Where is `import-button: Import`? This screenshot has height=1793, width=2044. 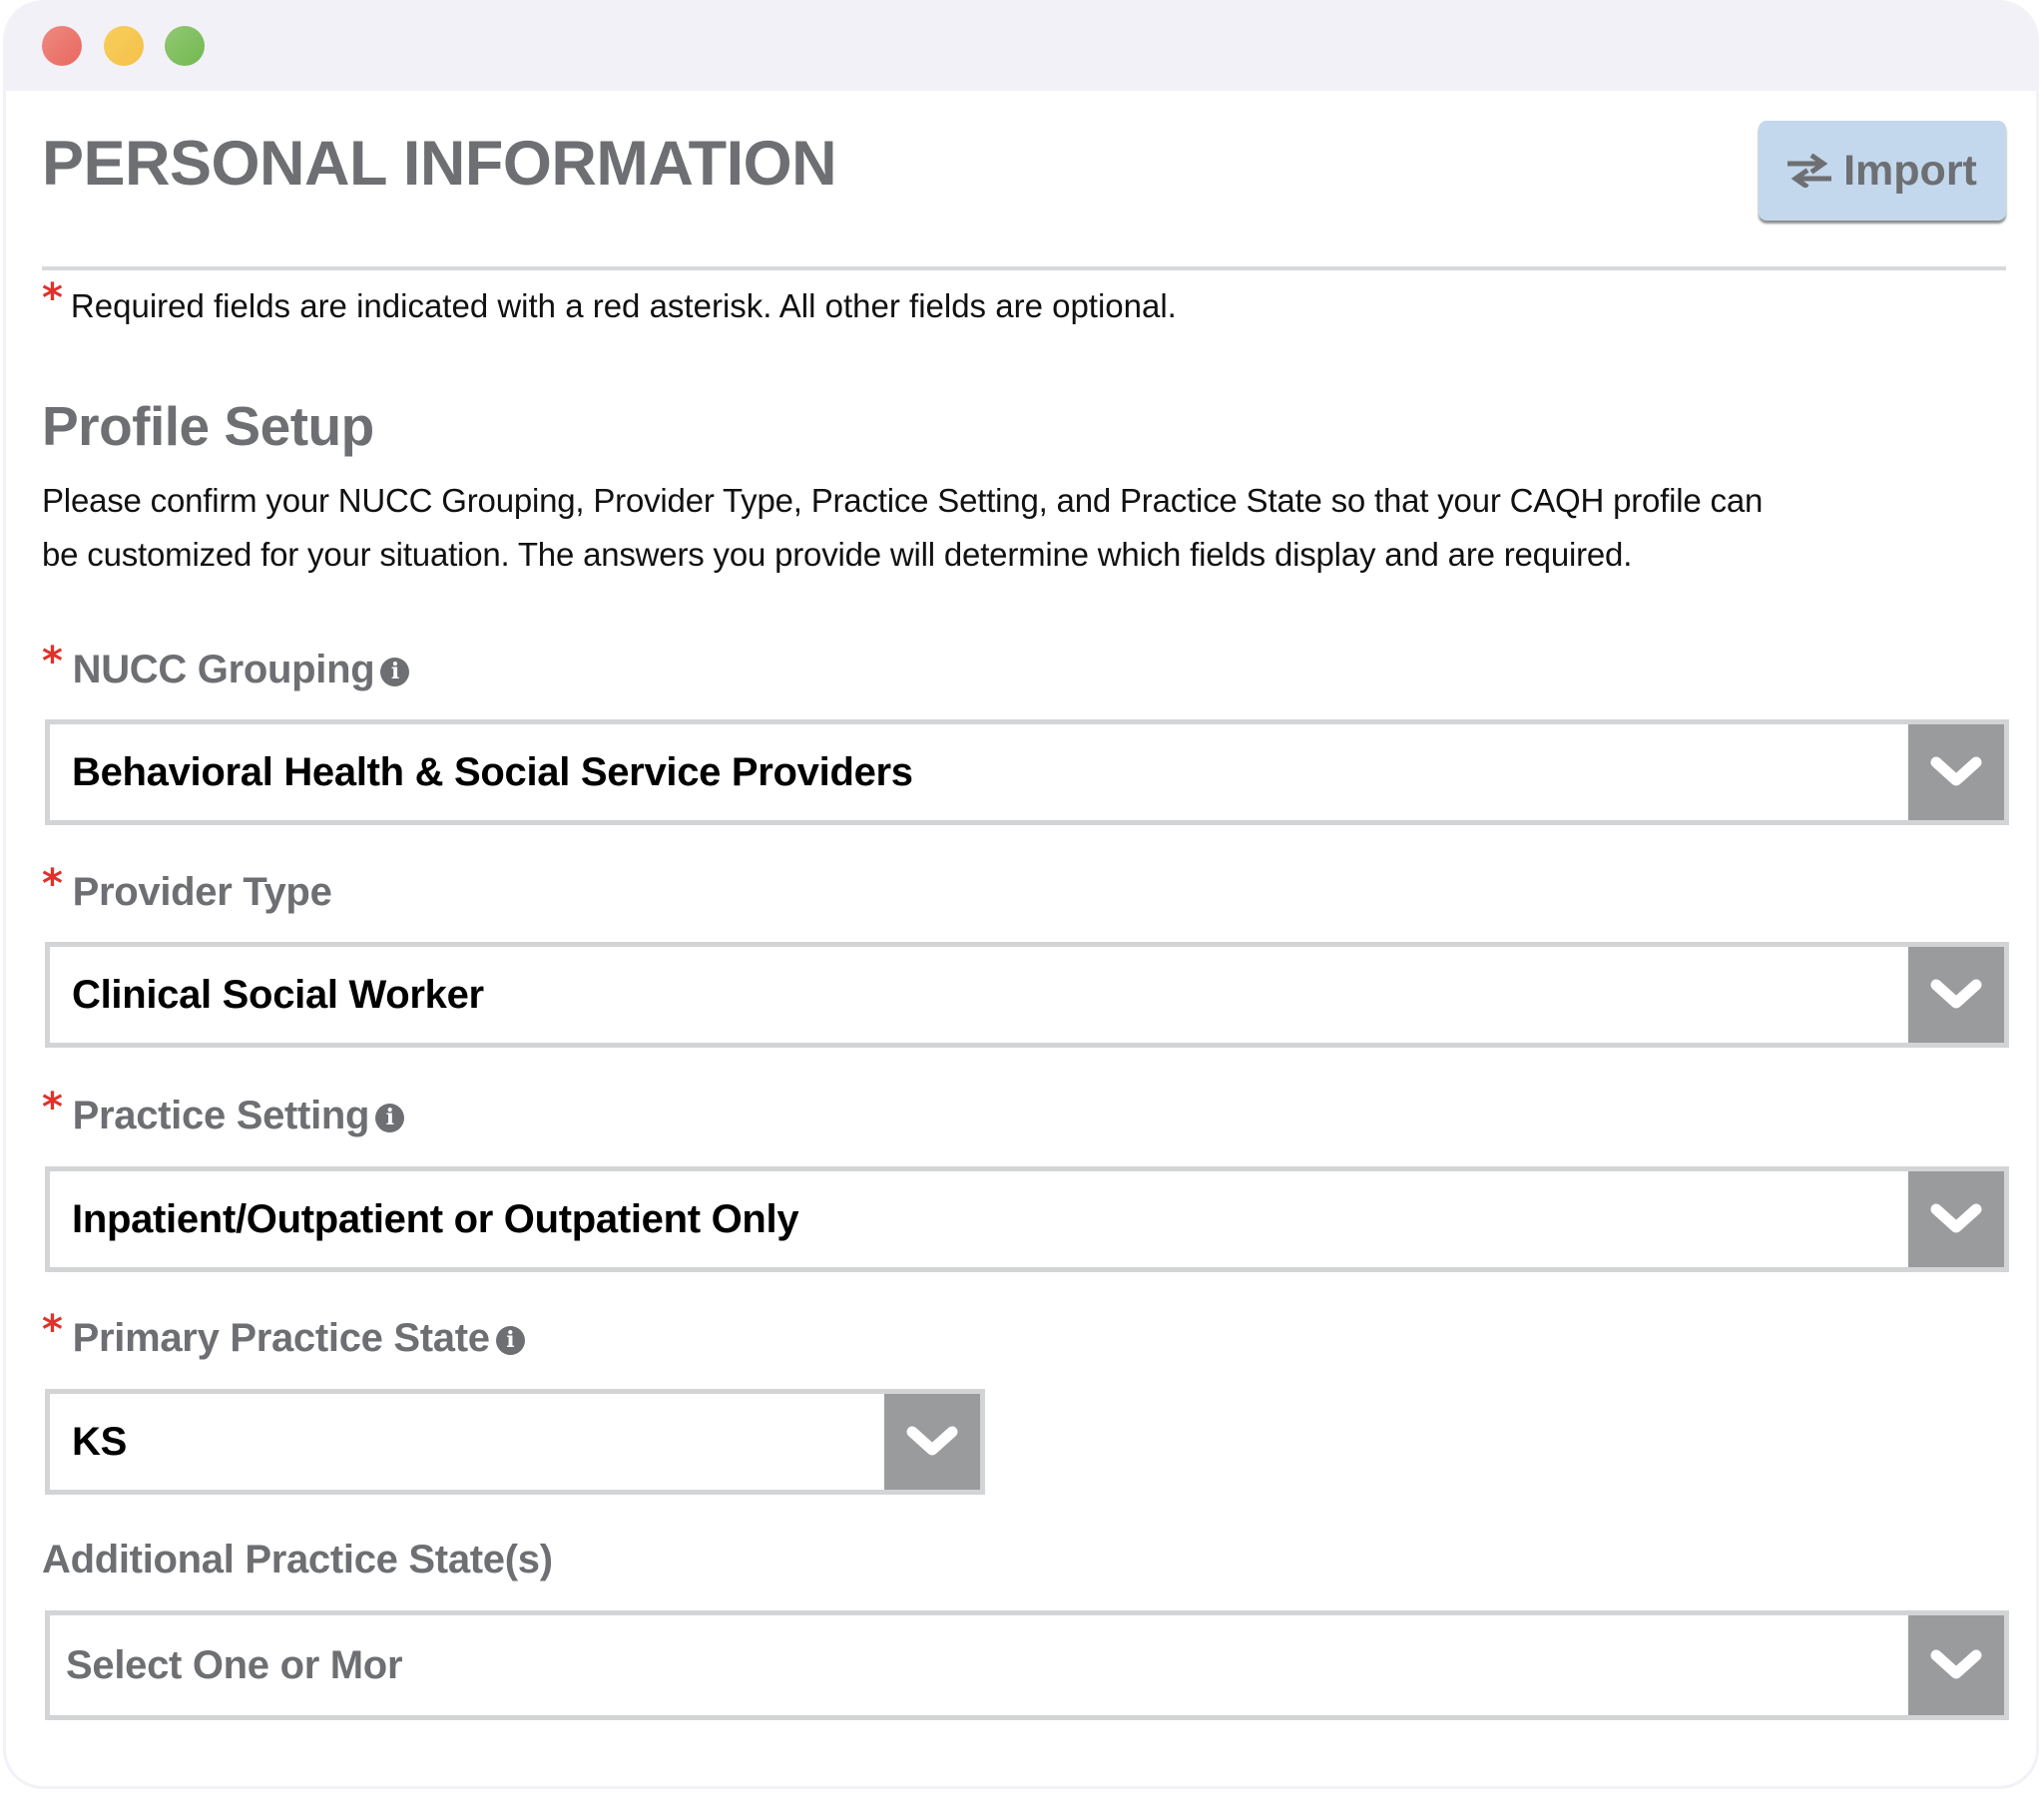 import-button: Import is located at coordinates (1882, 171).